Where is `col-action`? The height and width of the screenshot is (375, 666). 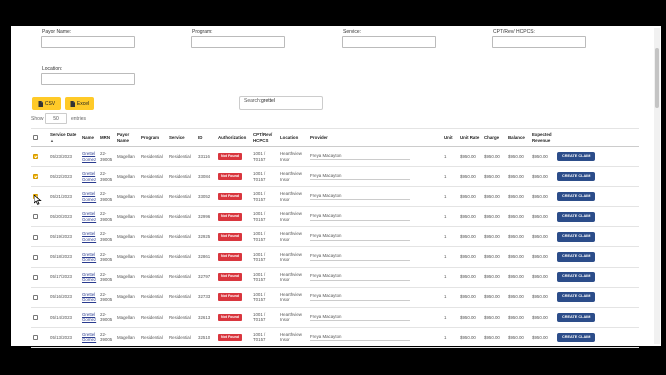
col-action is located at coordinates (597, 137).